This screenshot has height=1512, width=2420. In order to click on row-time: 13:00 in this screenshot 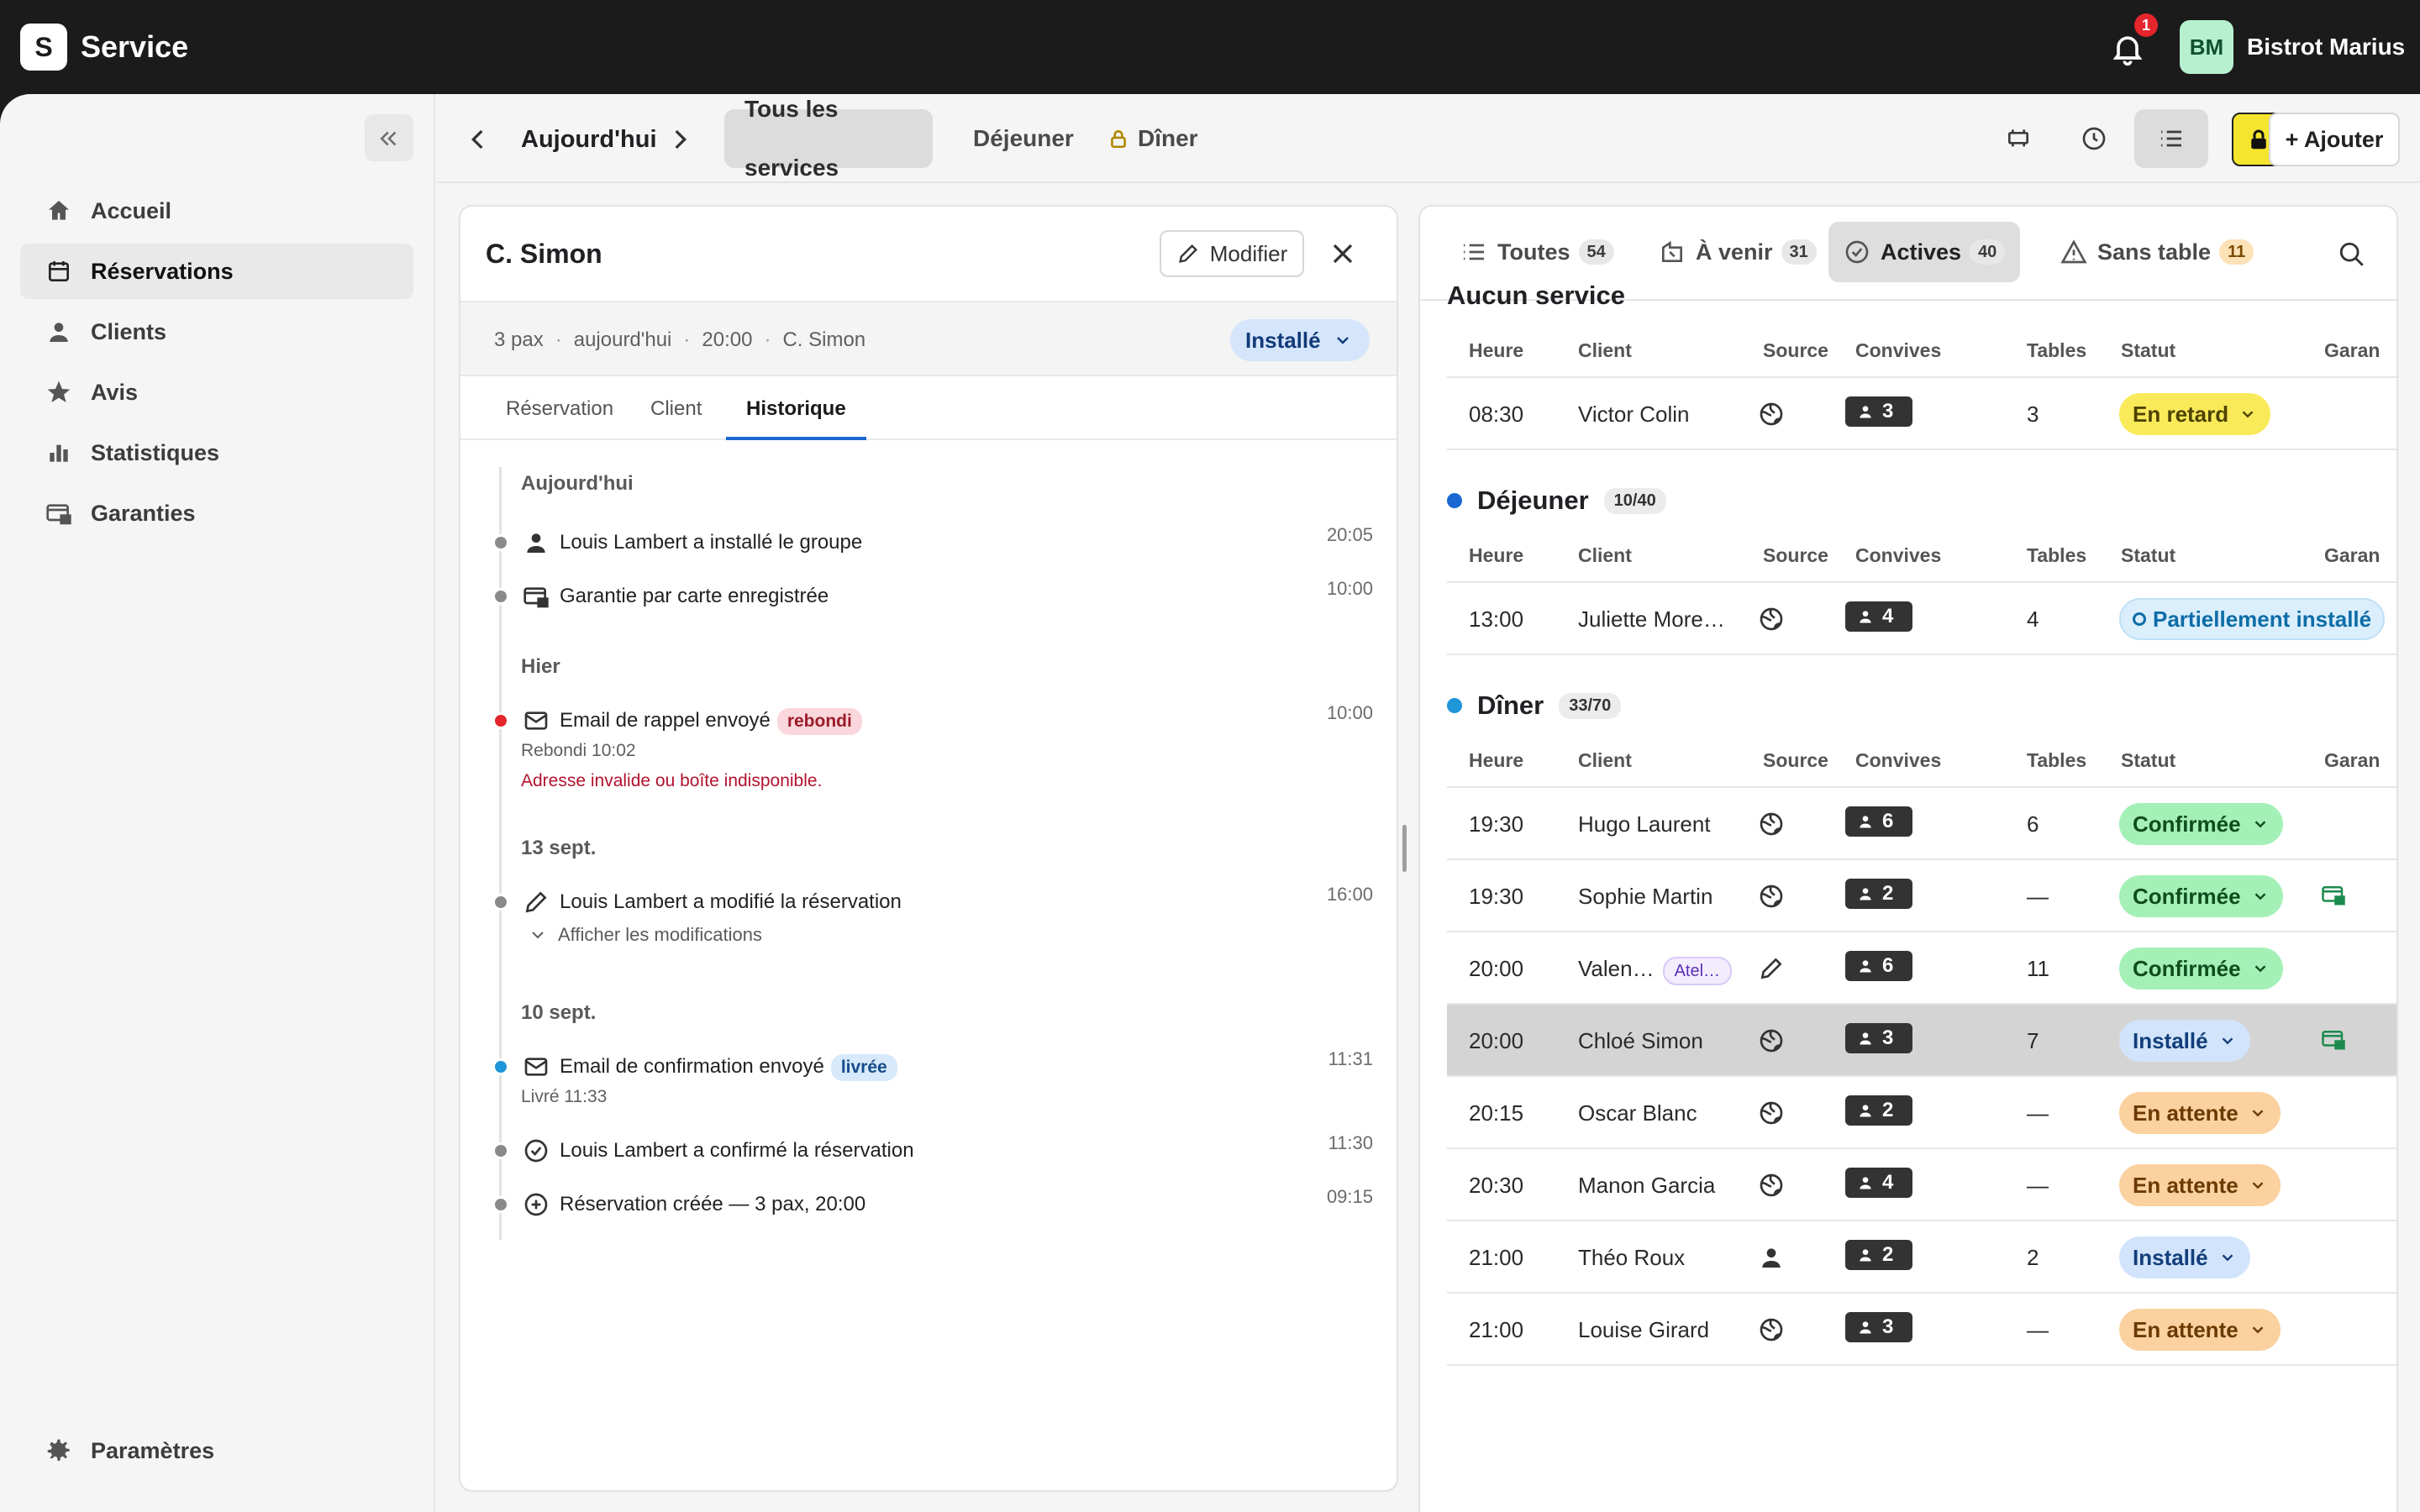, I will do `click(1497, 619)`.